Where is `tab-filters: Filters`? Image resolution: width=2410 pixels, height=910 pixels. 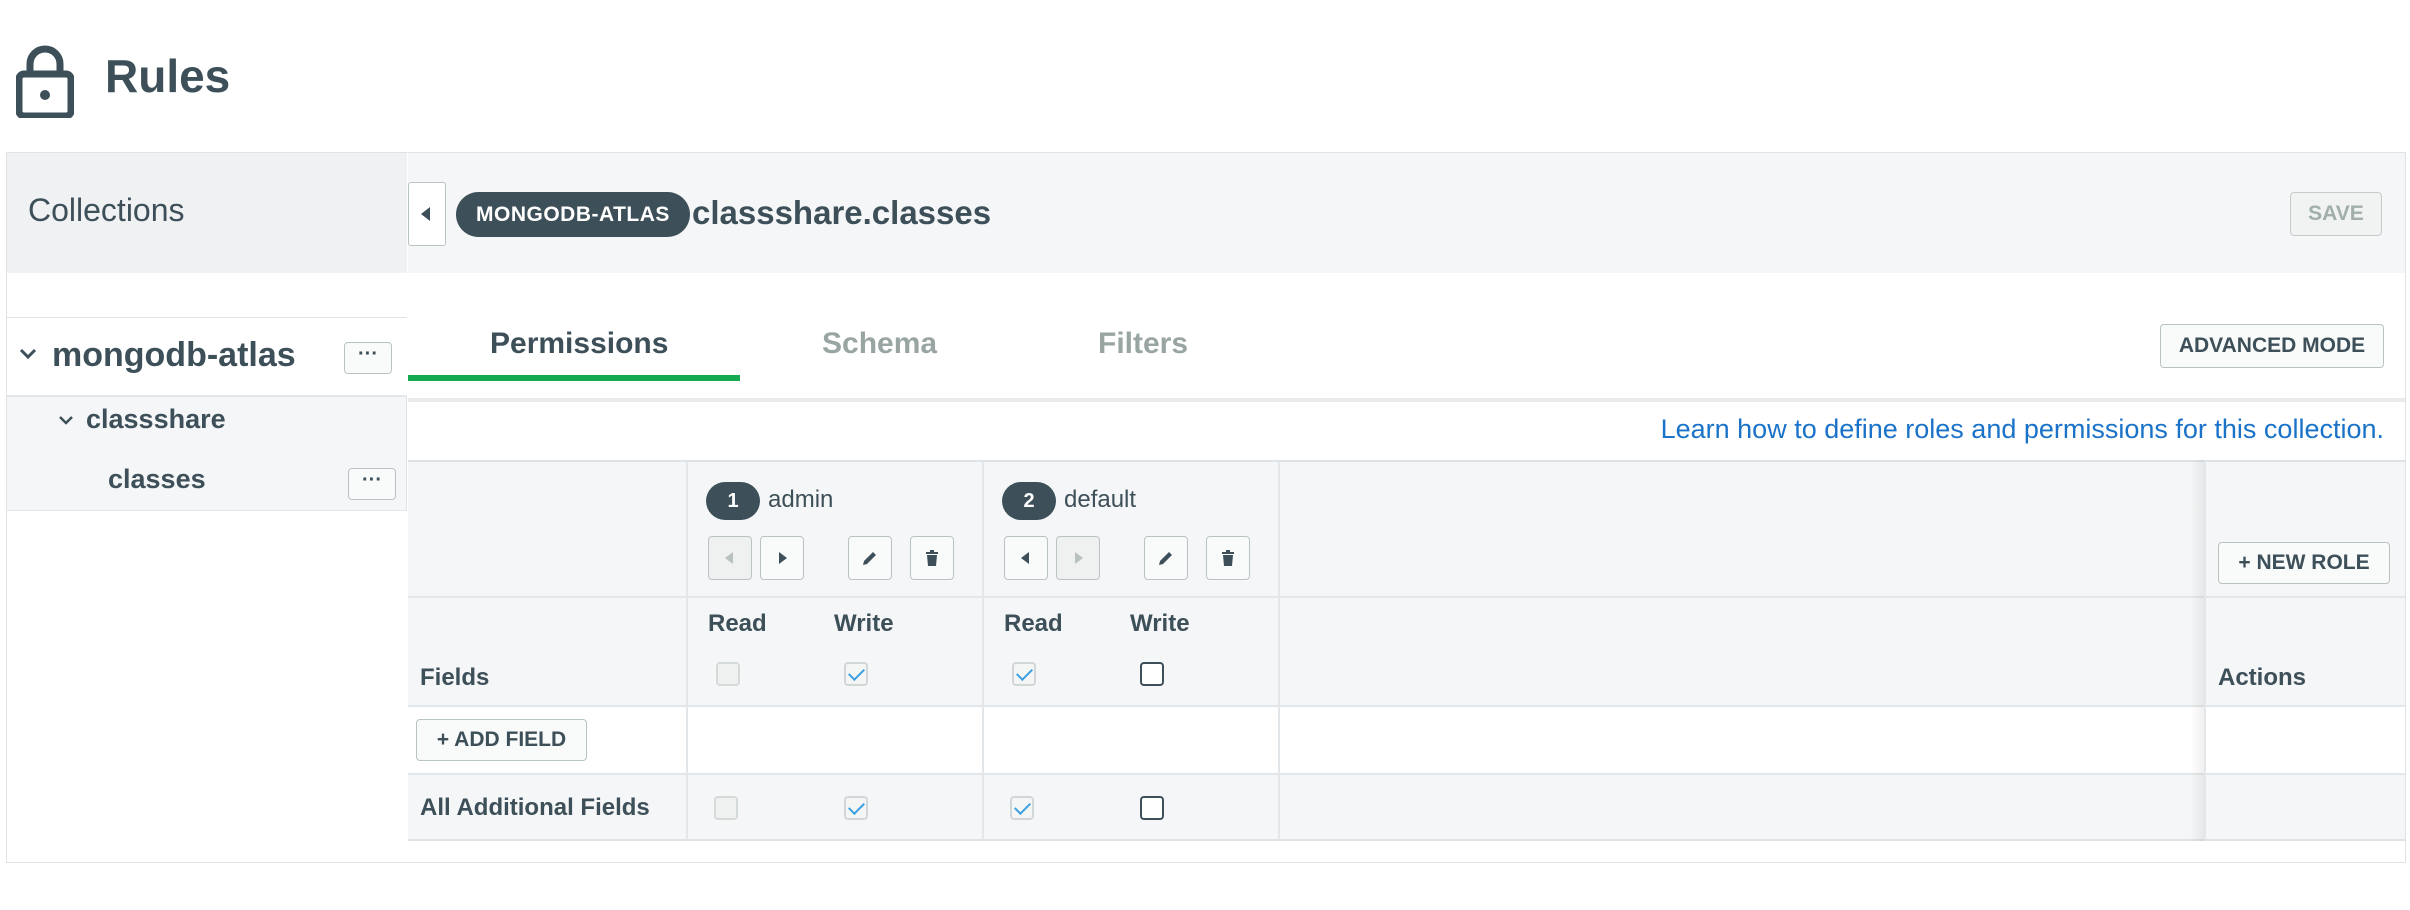
tab-filters: Filters is located at coordinates (1143, 344).